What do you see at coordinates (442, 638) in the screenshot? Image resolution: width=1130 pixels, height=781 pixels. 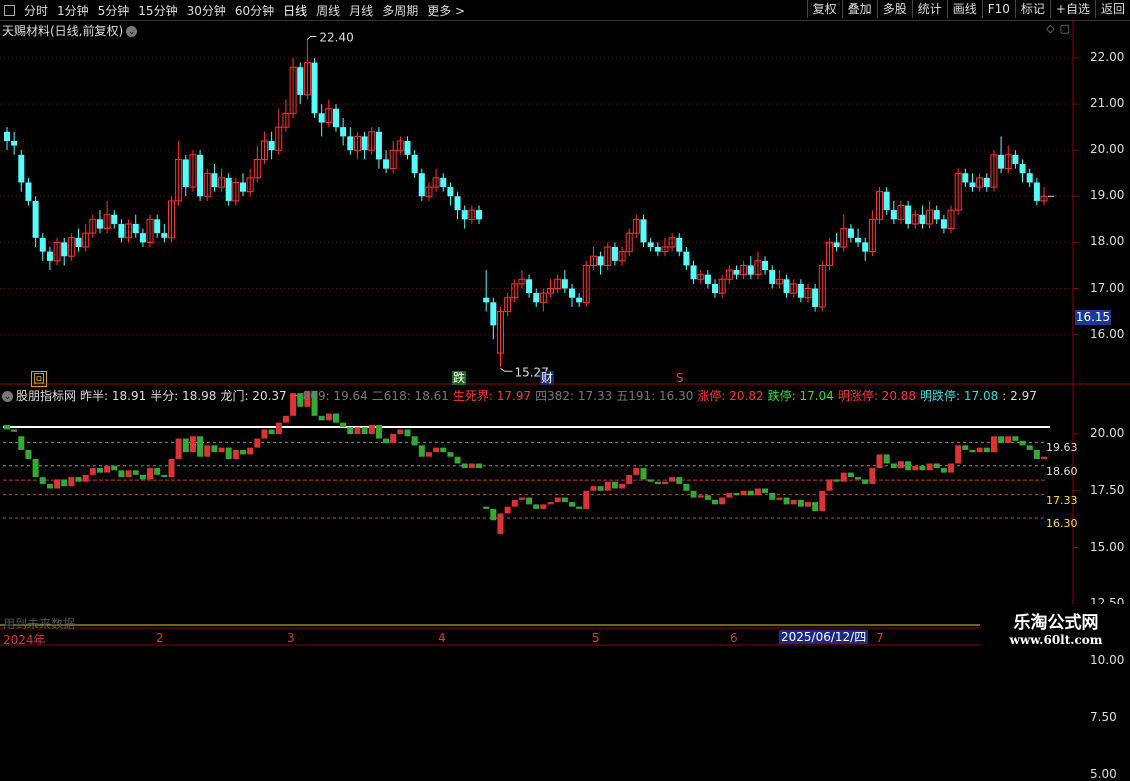 I see `timeline-label: 4` at bounding box center [442, 638].